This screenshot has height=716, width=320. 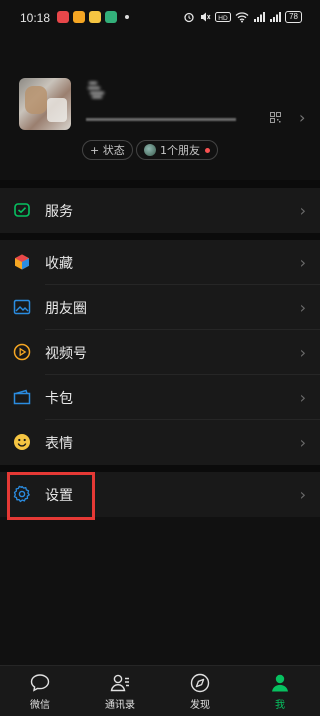 What do you see at coordinates (22, 442) in the screenshot?
I see `sticker-smile-icon` at bounding box center [22, 442].